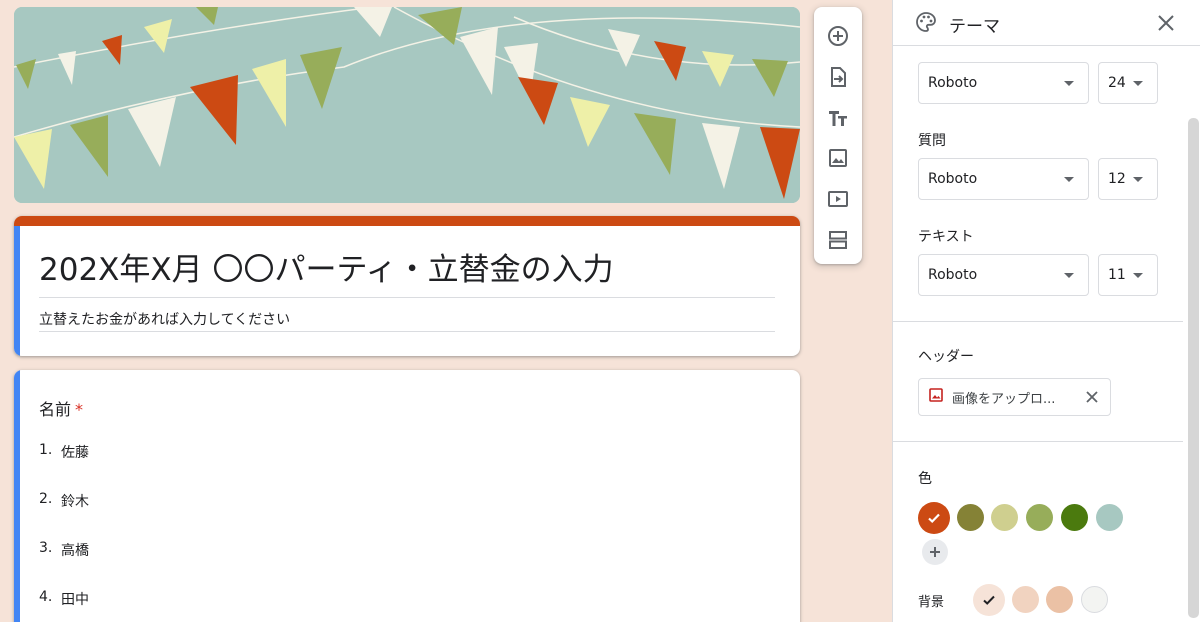  What do you see at coordinates (838, 36) in the screenshot?
I see `add-question-icon` at bounding box center [838, 36].